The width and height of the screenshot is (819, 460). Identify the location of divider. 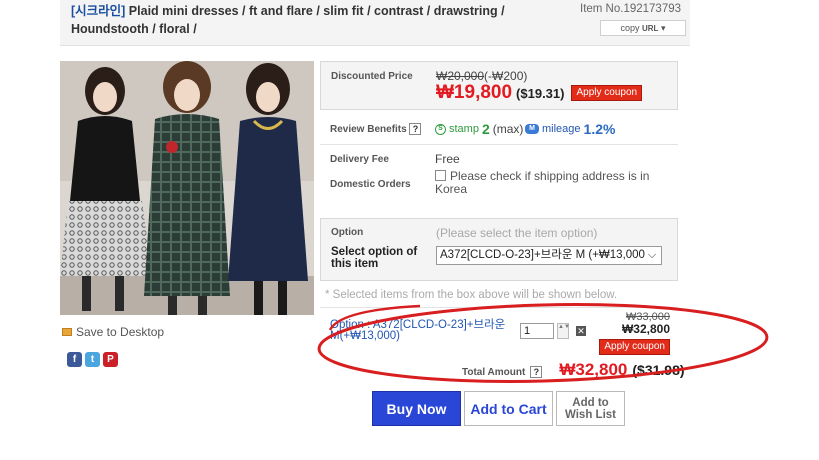
(499, 144).